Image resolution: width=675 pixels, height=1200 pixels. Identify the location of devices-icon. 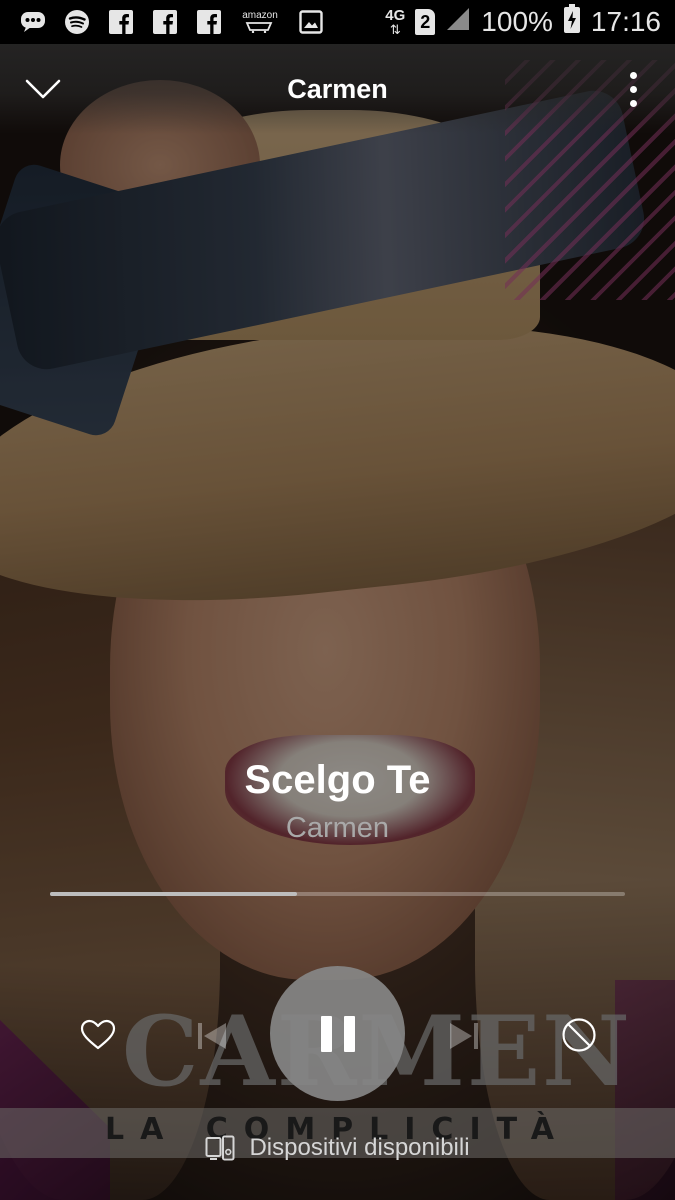
(220, 1148).